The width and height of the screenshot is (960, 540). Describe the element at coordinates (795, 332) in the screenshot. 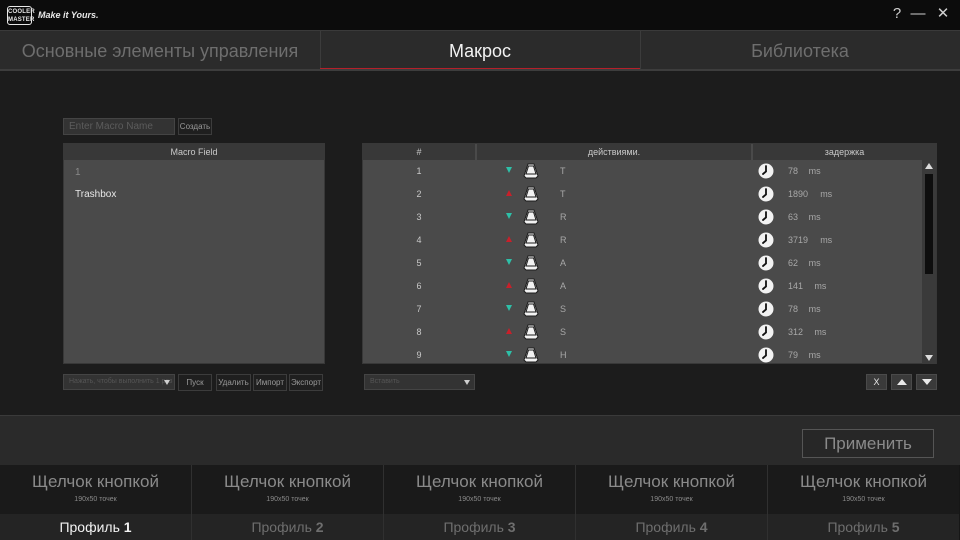

I see `delay-value: 312` at that location.